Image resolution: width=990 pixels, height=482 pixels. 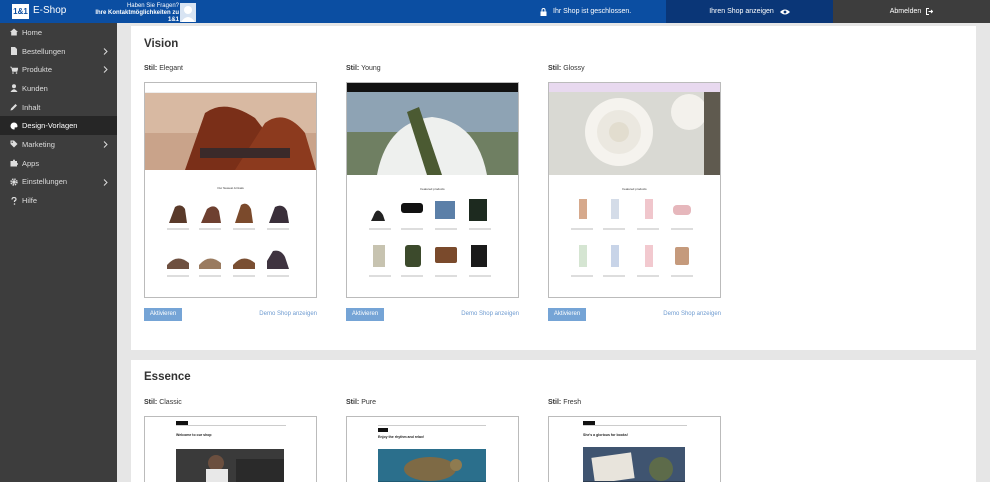 I want to click on app-name: E-Shop, so click(x=50, y=10).